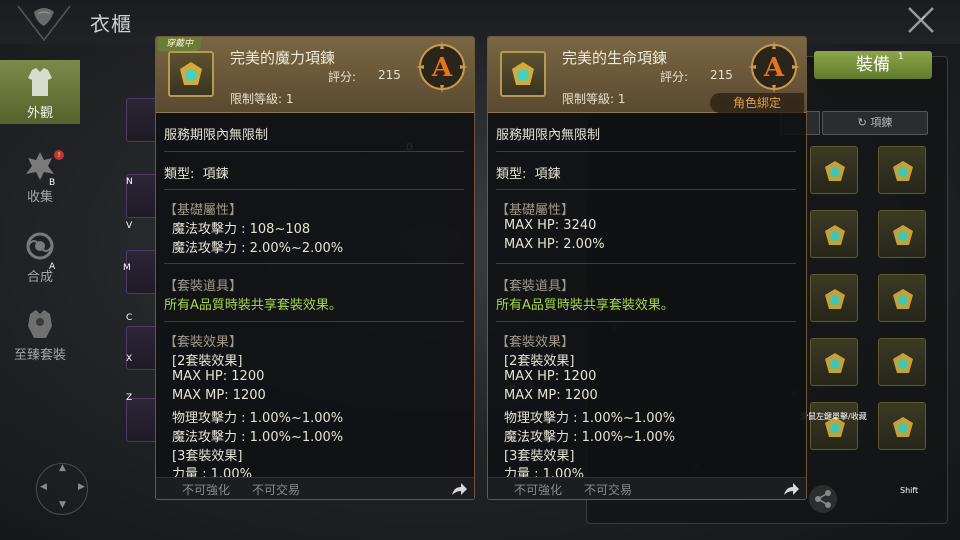  What do you see at coordinates (52, 183) in the screenshot?
I see `key-hint: B` at bounding box center [52, 183].